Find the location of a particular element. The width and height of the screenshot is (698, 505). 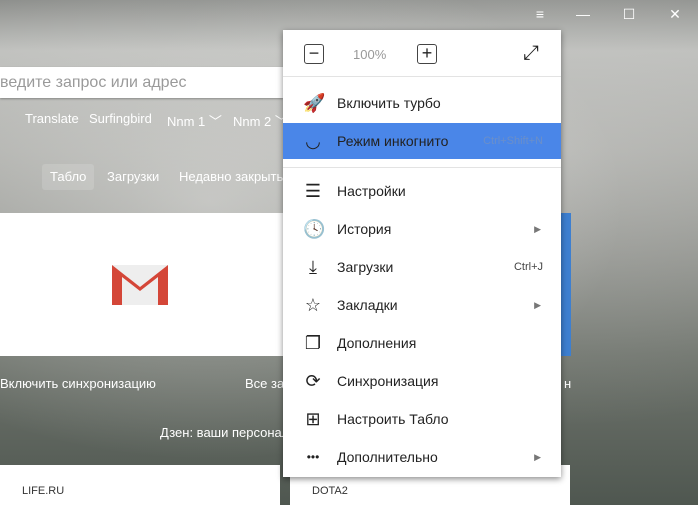

menu-item-turbo: 🚀 Включить турбо is located at coordinates (422, 103).